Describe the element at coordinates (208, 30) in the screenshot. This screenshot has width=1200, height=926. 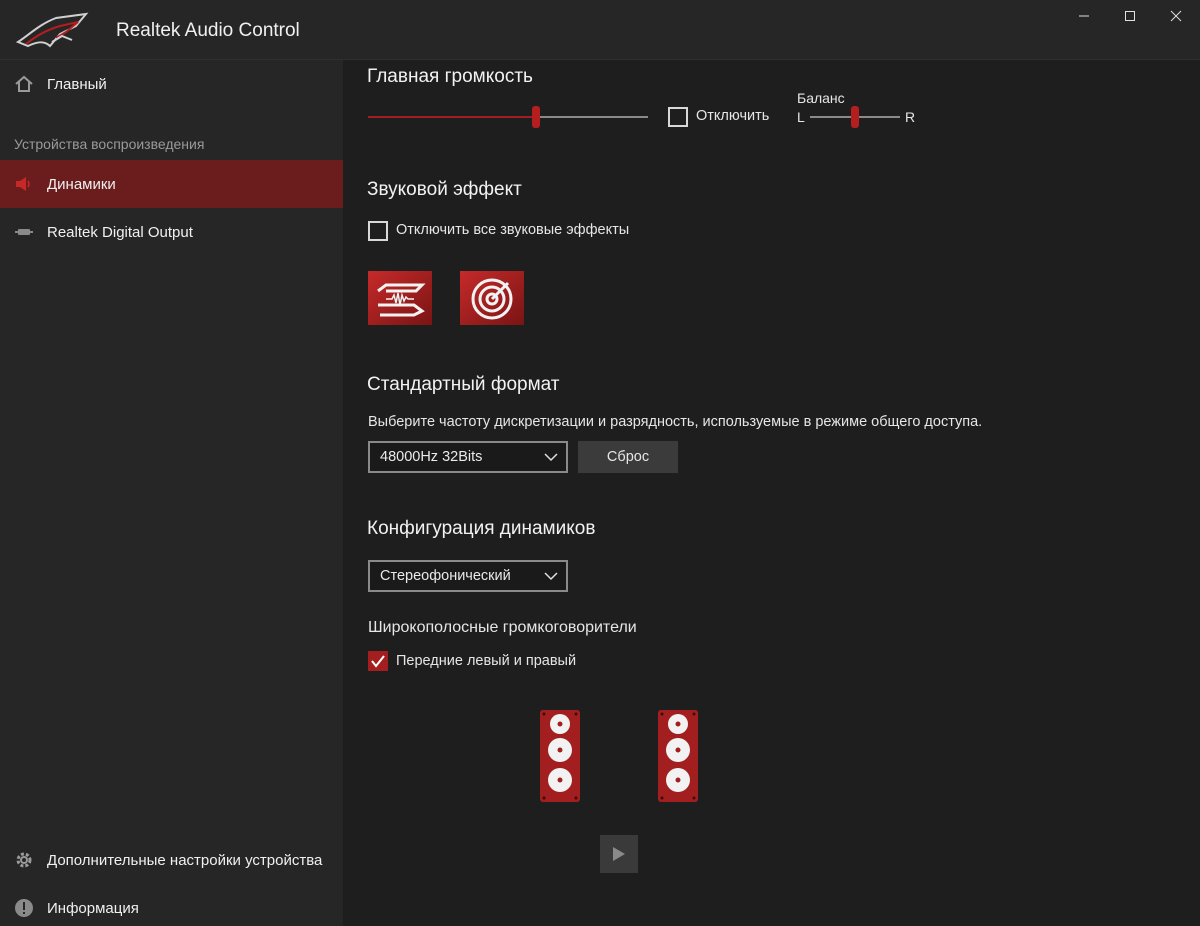
I see `app-title: Realtek Audio Control` at that location.